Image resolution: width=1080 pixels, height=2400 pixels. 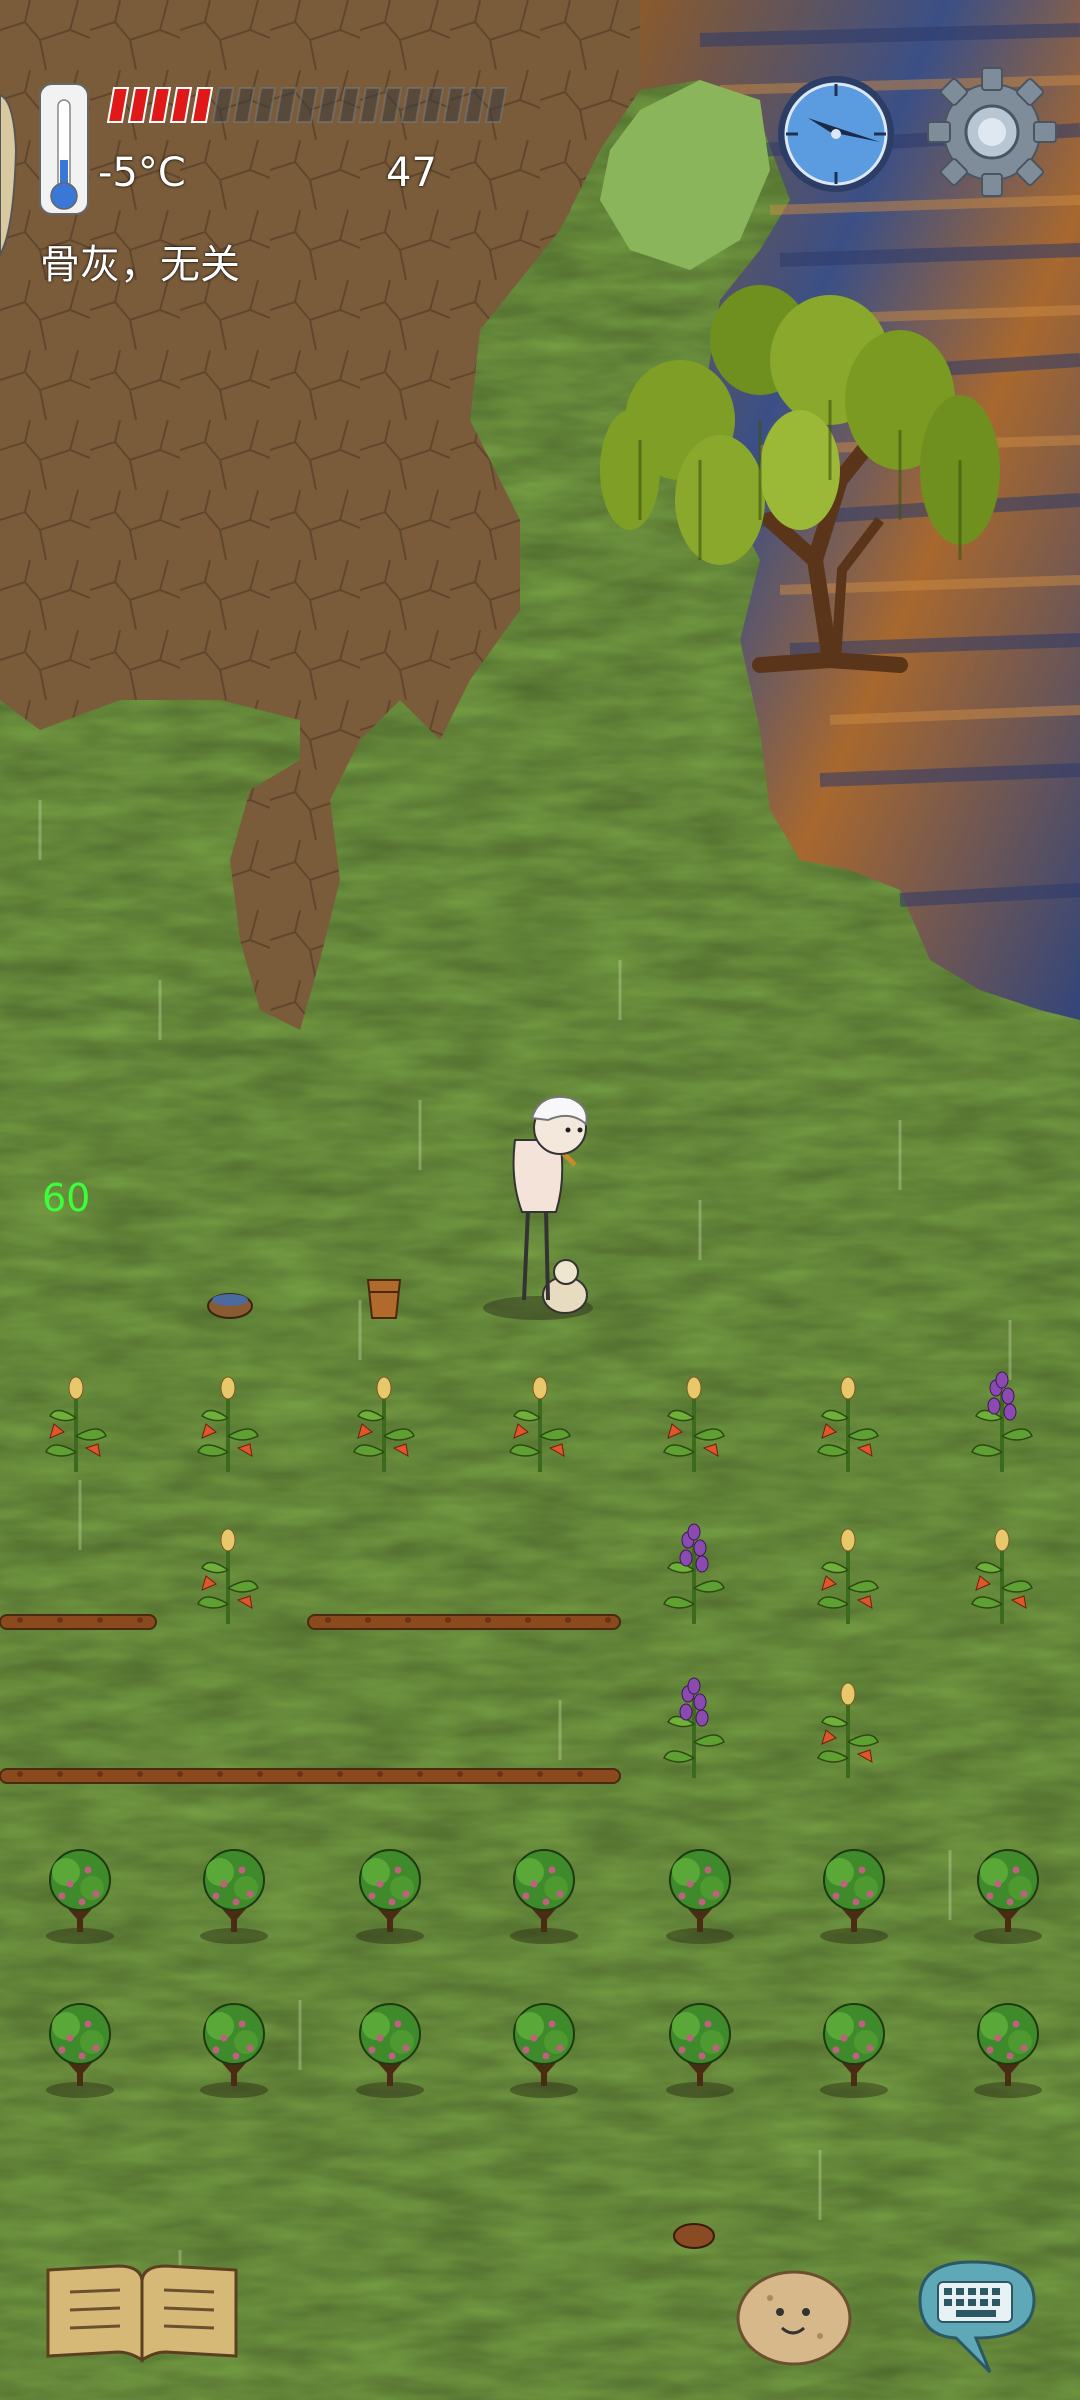 I want to click on temperature-readout: -5°C, so click(x=142, y=173).